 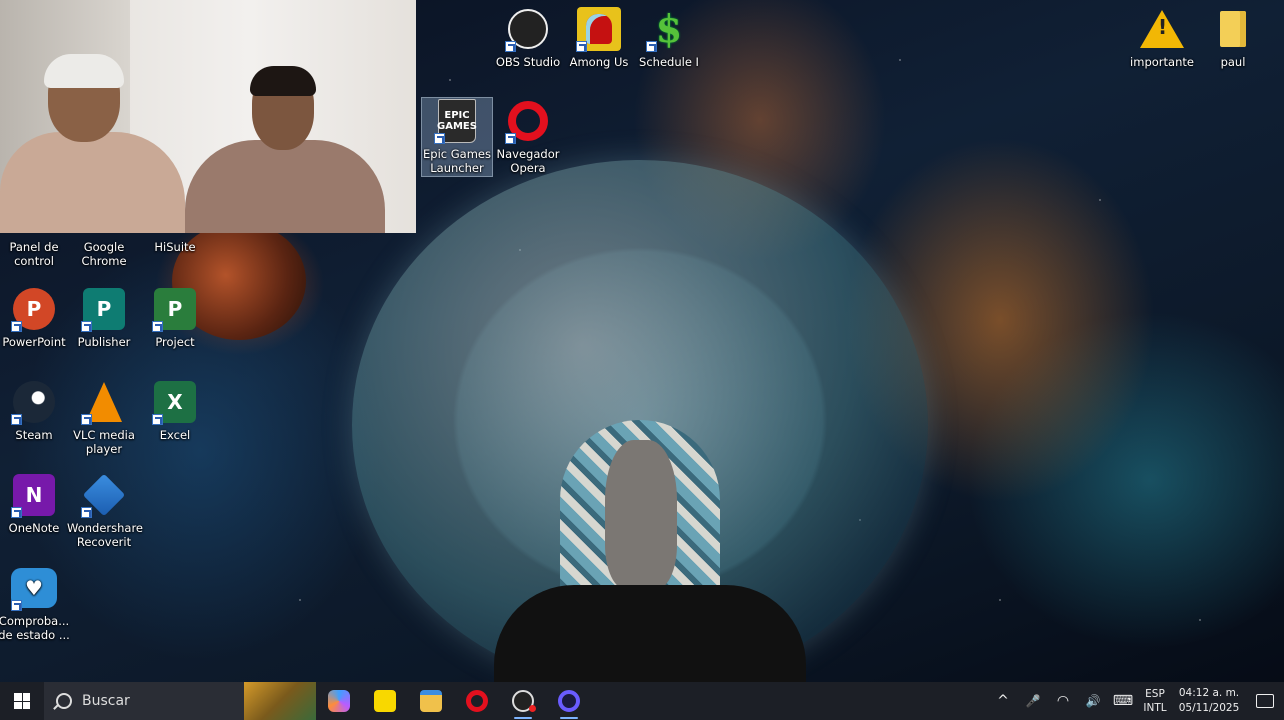 I want to click on tray-network: ◠, so click(x=1063, y=701).